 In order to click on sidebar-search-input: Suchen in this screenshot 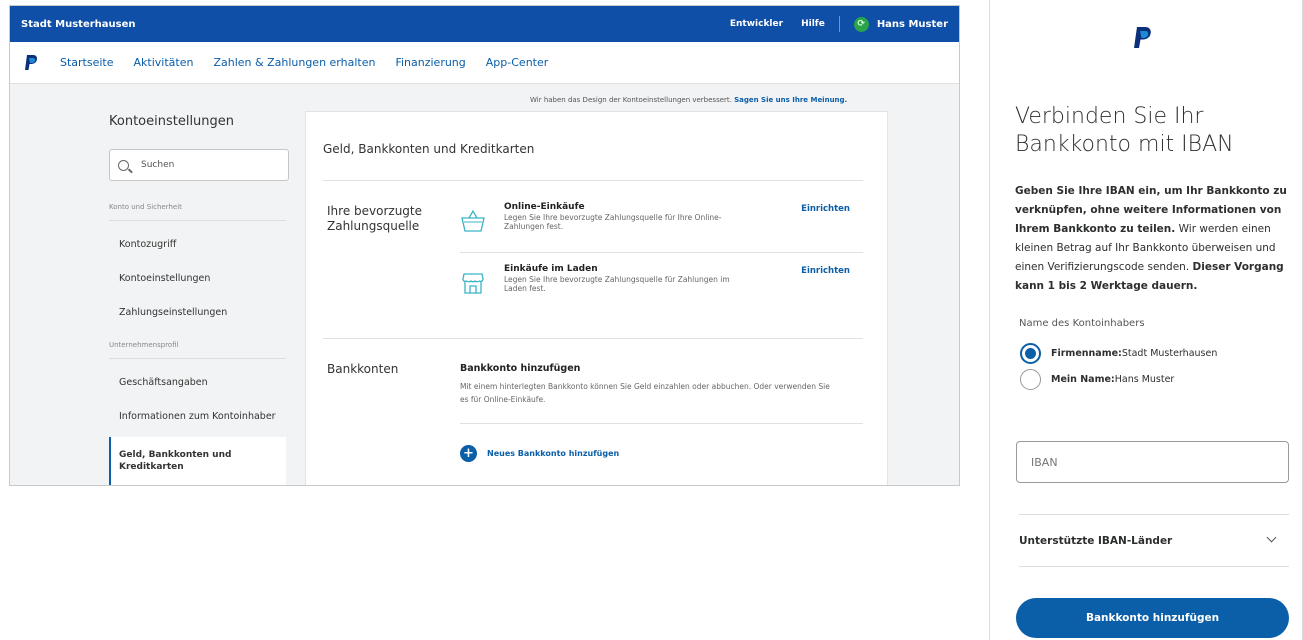, I will do `click(199, 165)`.